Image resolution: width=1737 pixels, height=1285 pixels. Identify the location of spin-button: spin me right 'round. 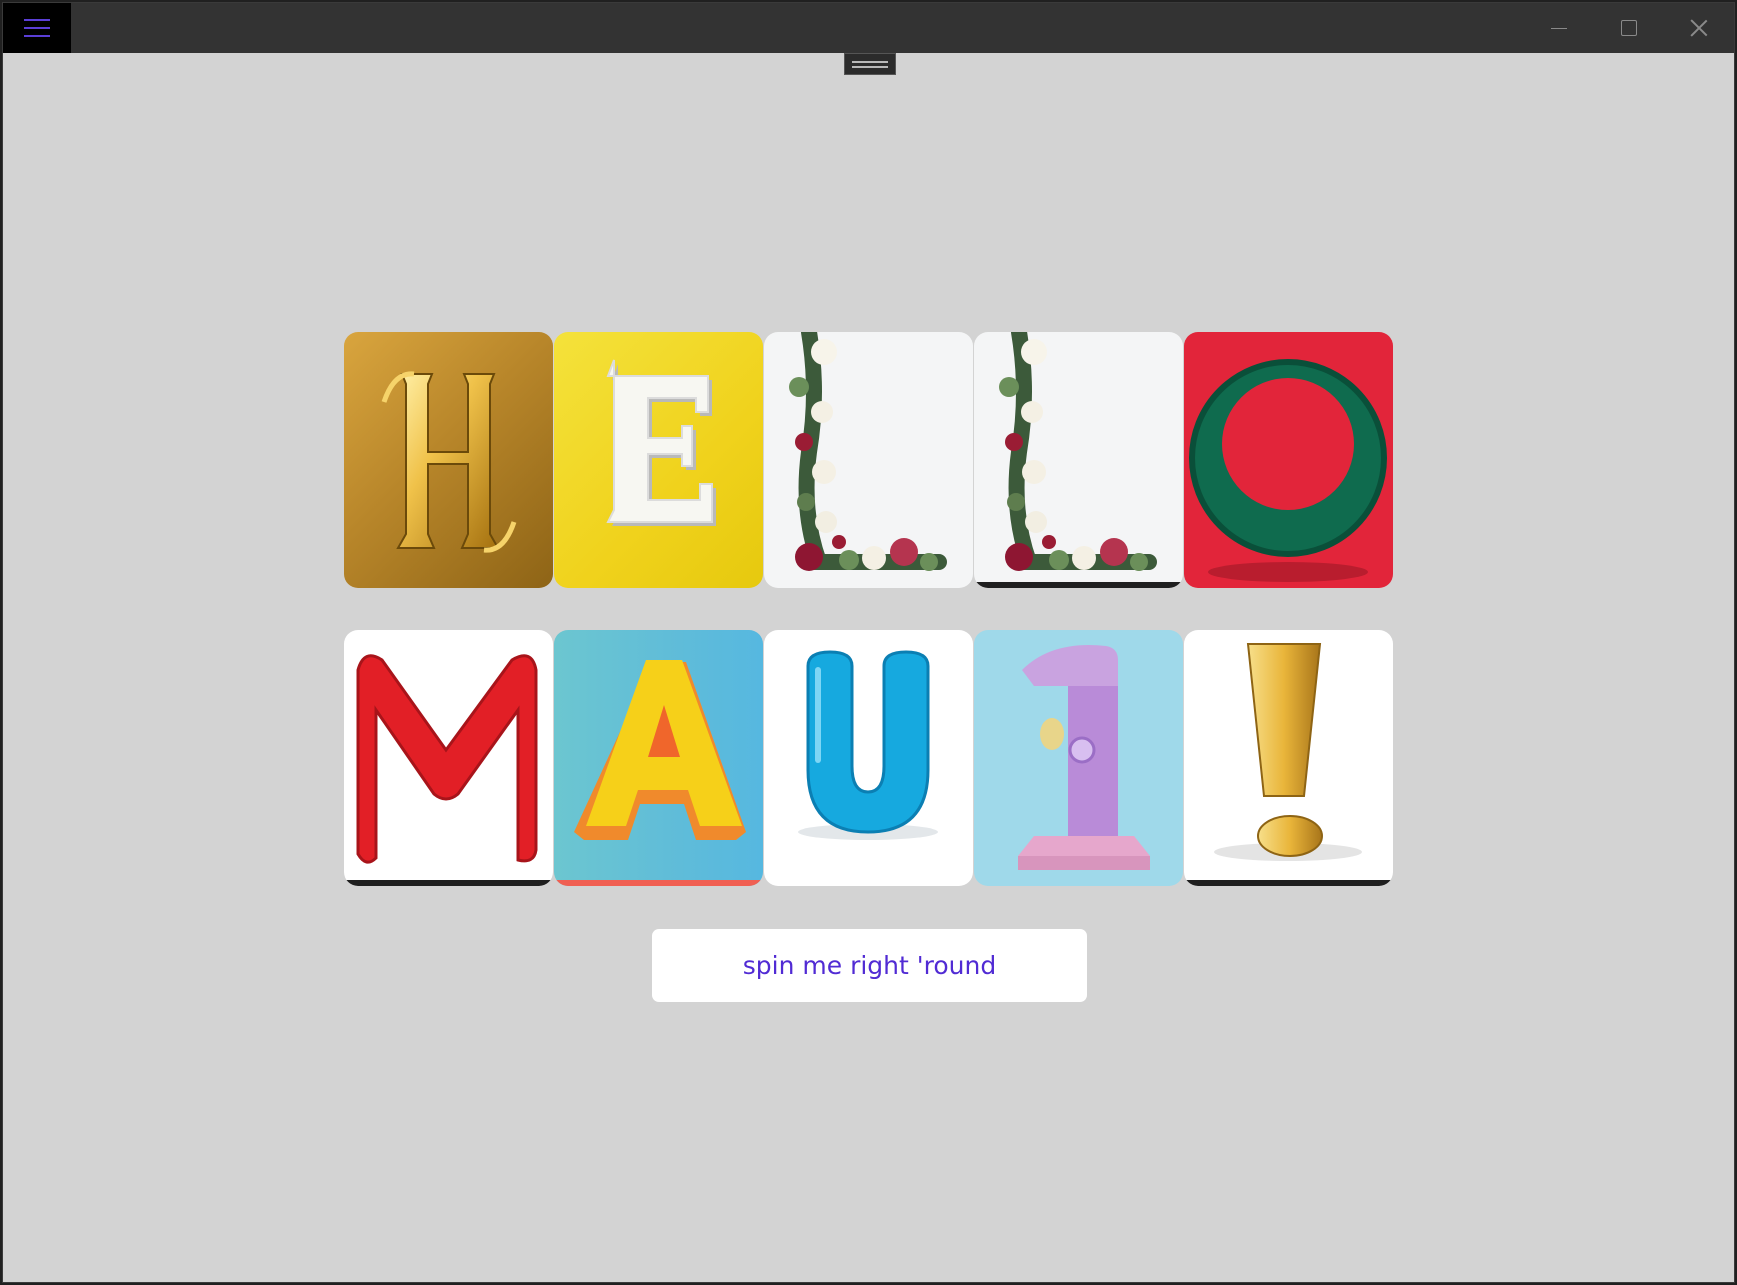
(869, 965).